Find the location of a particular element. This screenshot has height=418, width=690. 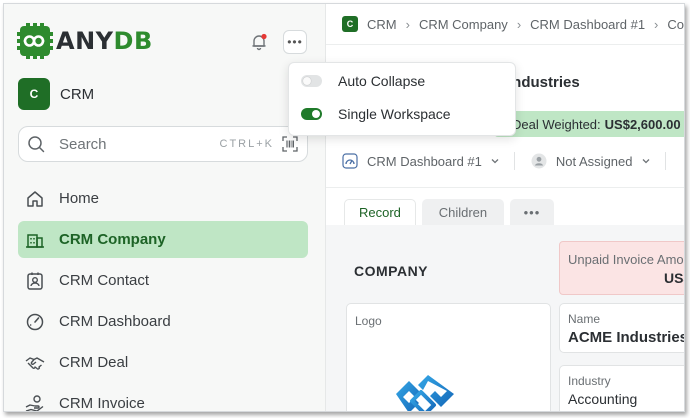

page-title: Industries is located at coordinates (544, 82).